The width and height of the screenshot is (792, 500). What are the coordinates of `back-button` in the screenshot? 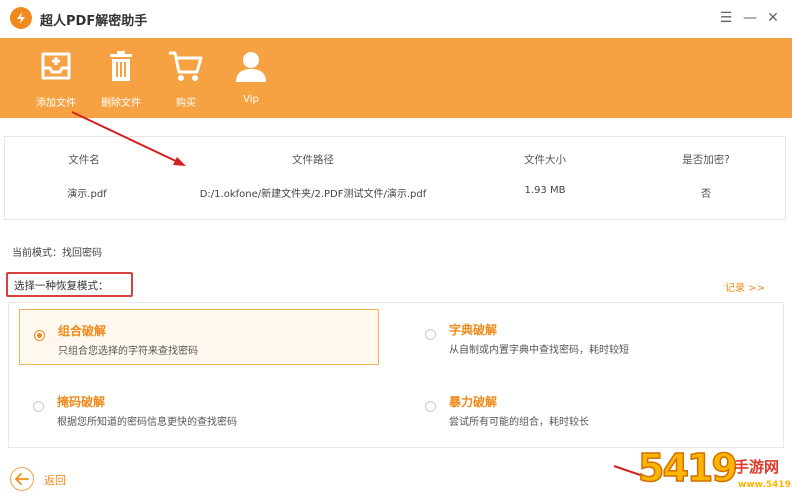 It's located at (22, 479).